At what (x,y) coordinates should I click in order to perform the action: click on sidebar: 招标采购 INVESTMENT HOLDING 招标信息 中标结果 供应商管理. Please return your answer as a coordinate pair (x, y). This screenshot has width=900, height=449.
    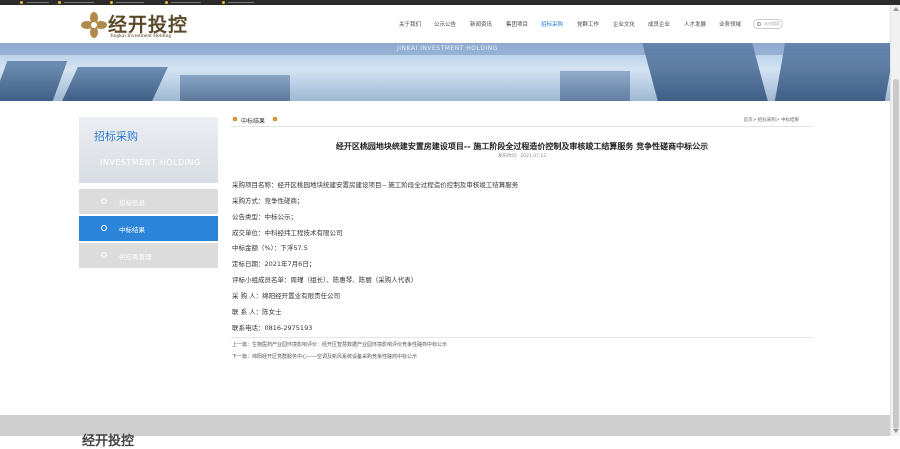
    Looking at the image, I should click on (148, 192).